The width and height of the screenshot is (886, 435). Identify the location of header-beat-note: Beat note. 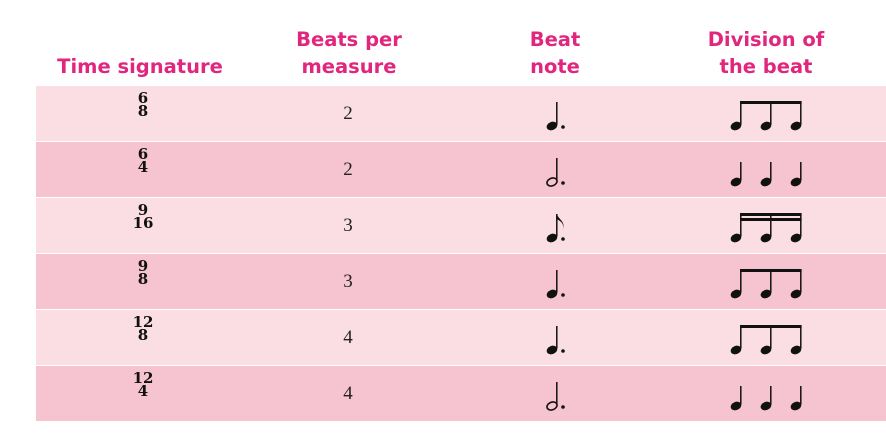
(555, 53).